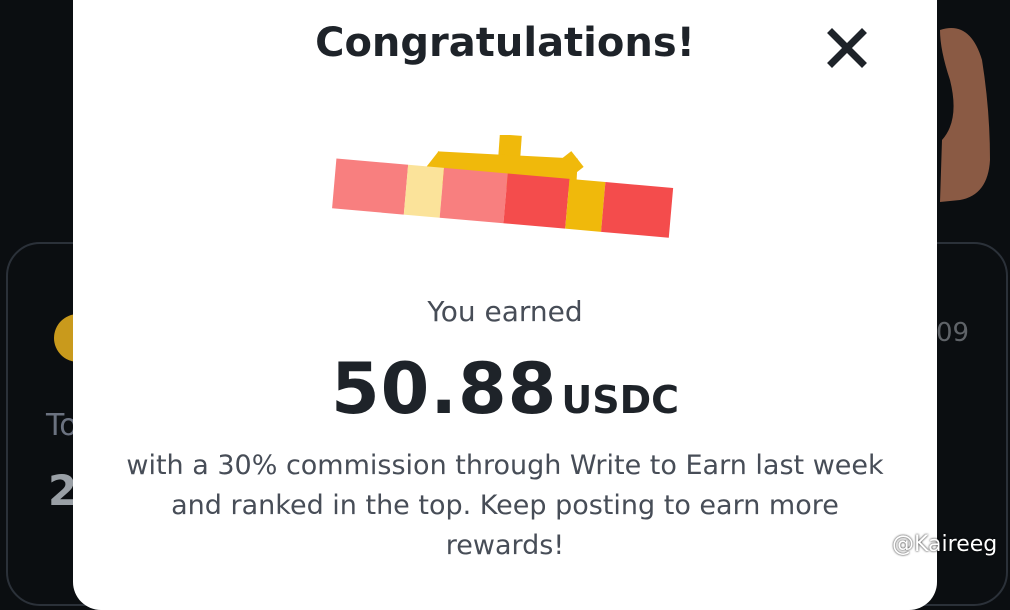  Describe the element at coordinates (872, 544) in the screenshot. I see `binance-logo-icon` at that location.